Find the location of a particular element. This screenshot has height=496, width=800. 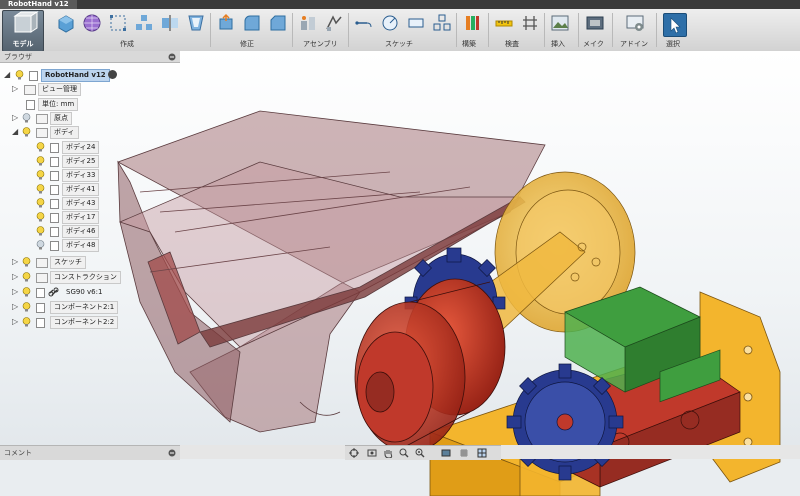

form-create-icon is located at coordinates (92, 23).